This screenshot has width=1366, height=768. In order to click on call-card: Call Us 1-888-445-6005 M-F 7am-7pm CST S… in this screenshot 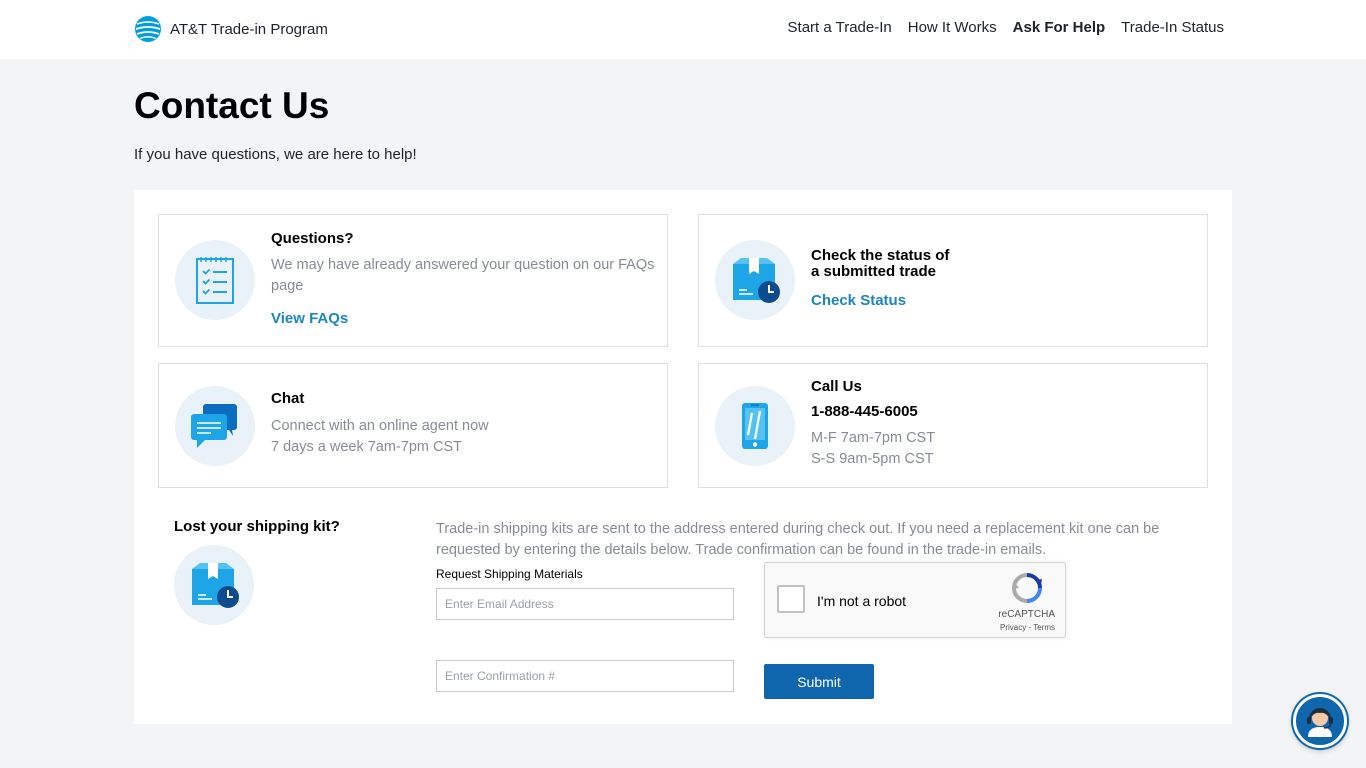, I will do `click(953, 425)`.